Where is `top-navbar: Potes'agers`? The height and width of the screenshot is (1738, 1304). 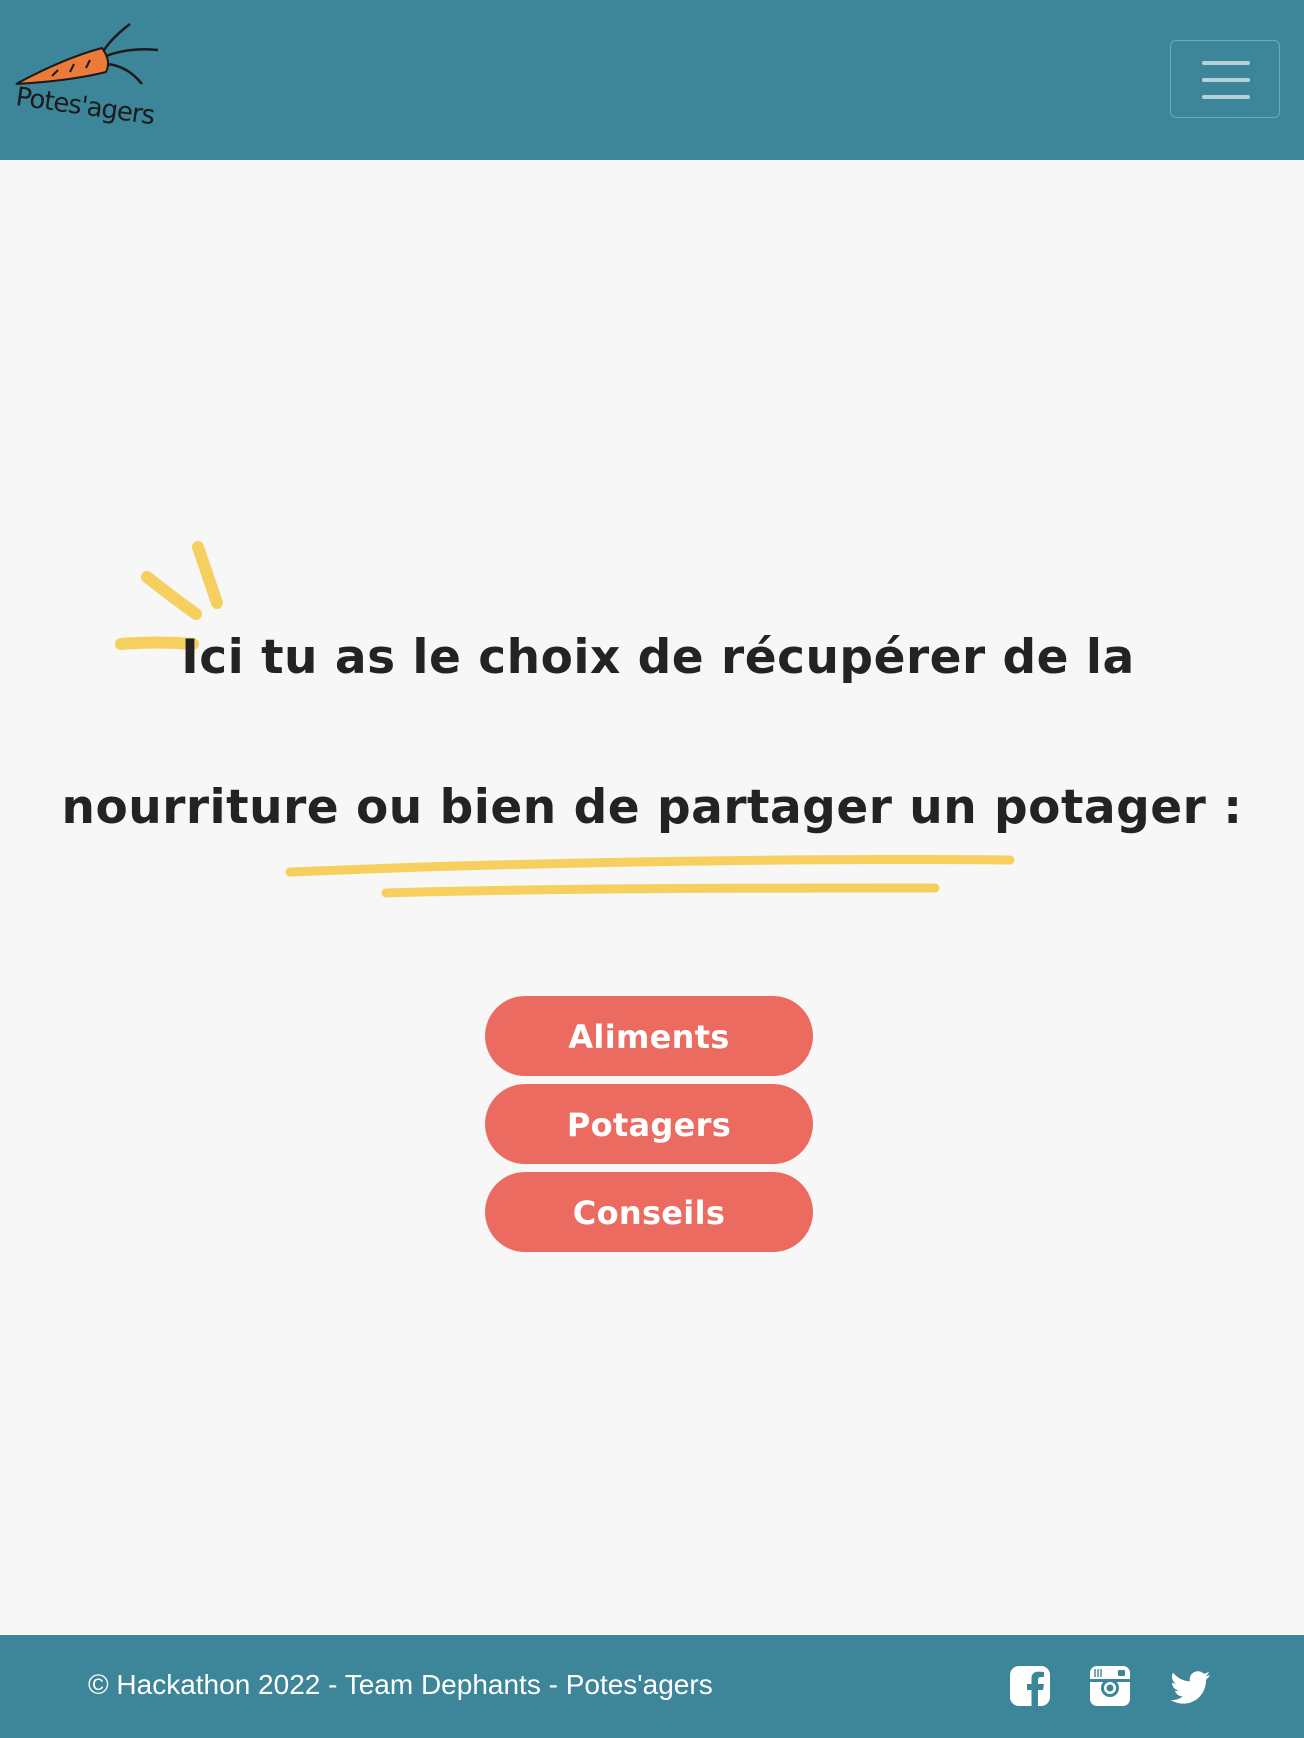
top-navbar: Potes'agers is located at coordinates (652, 80).